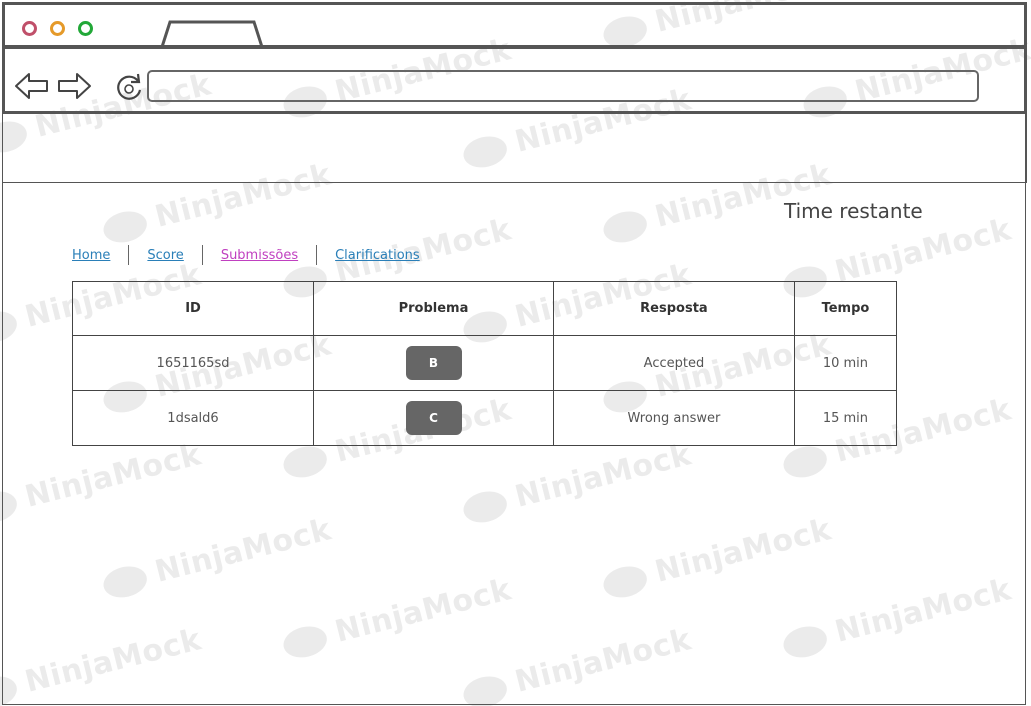  I want to click on main-nav: Home Score Submissões Clarifications, so click(246, 255).